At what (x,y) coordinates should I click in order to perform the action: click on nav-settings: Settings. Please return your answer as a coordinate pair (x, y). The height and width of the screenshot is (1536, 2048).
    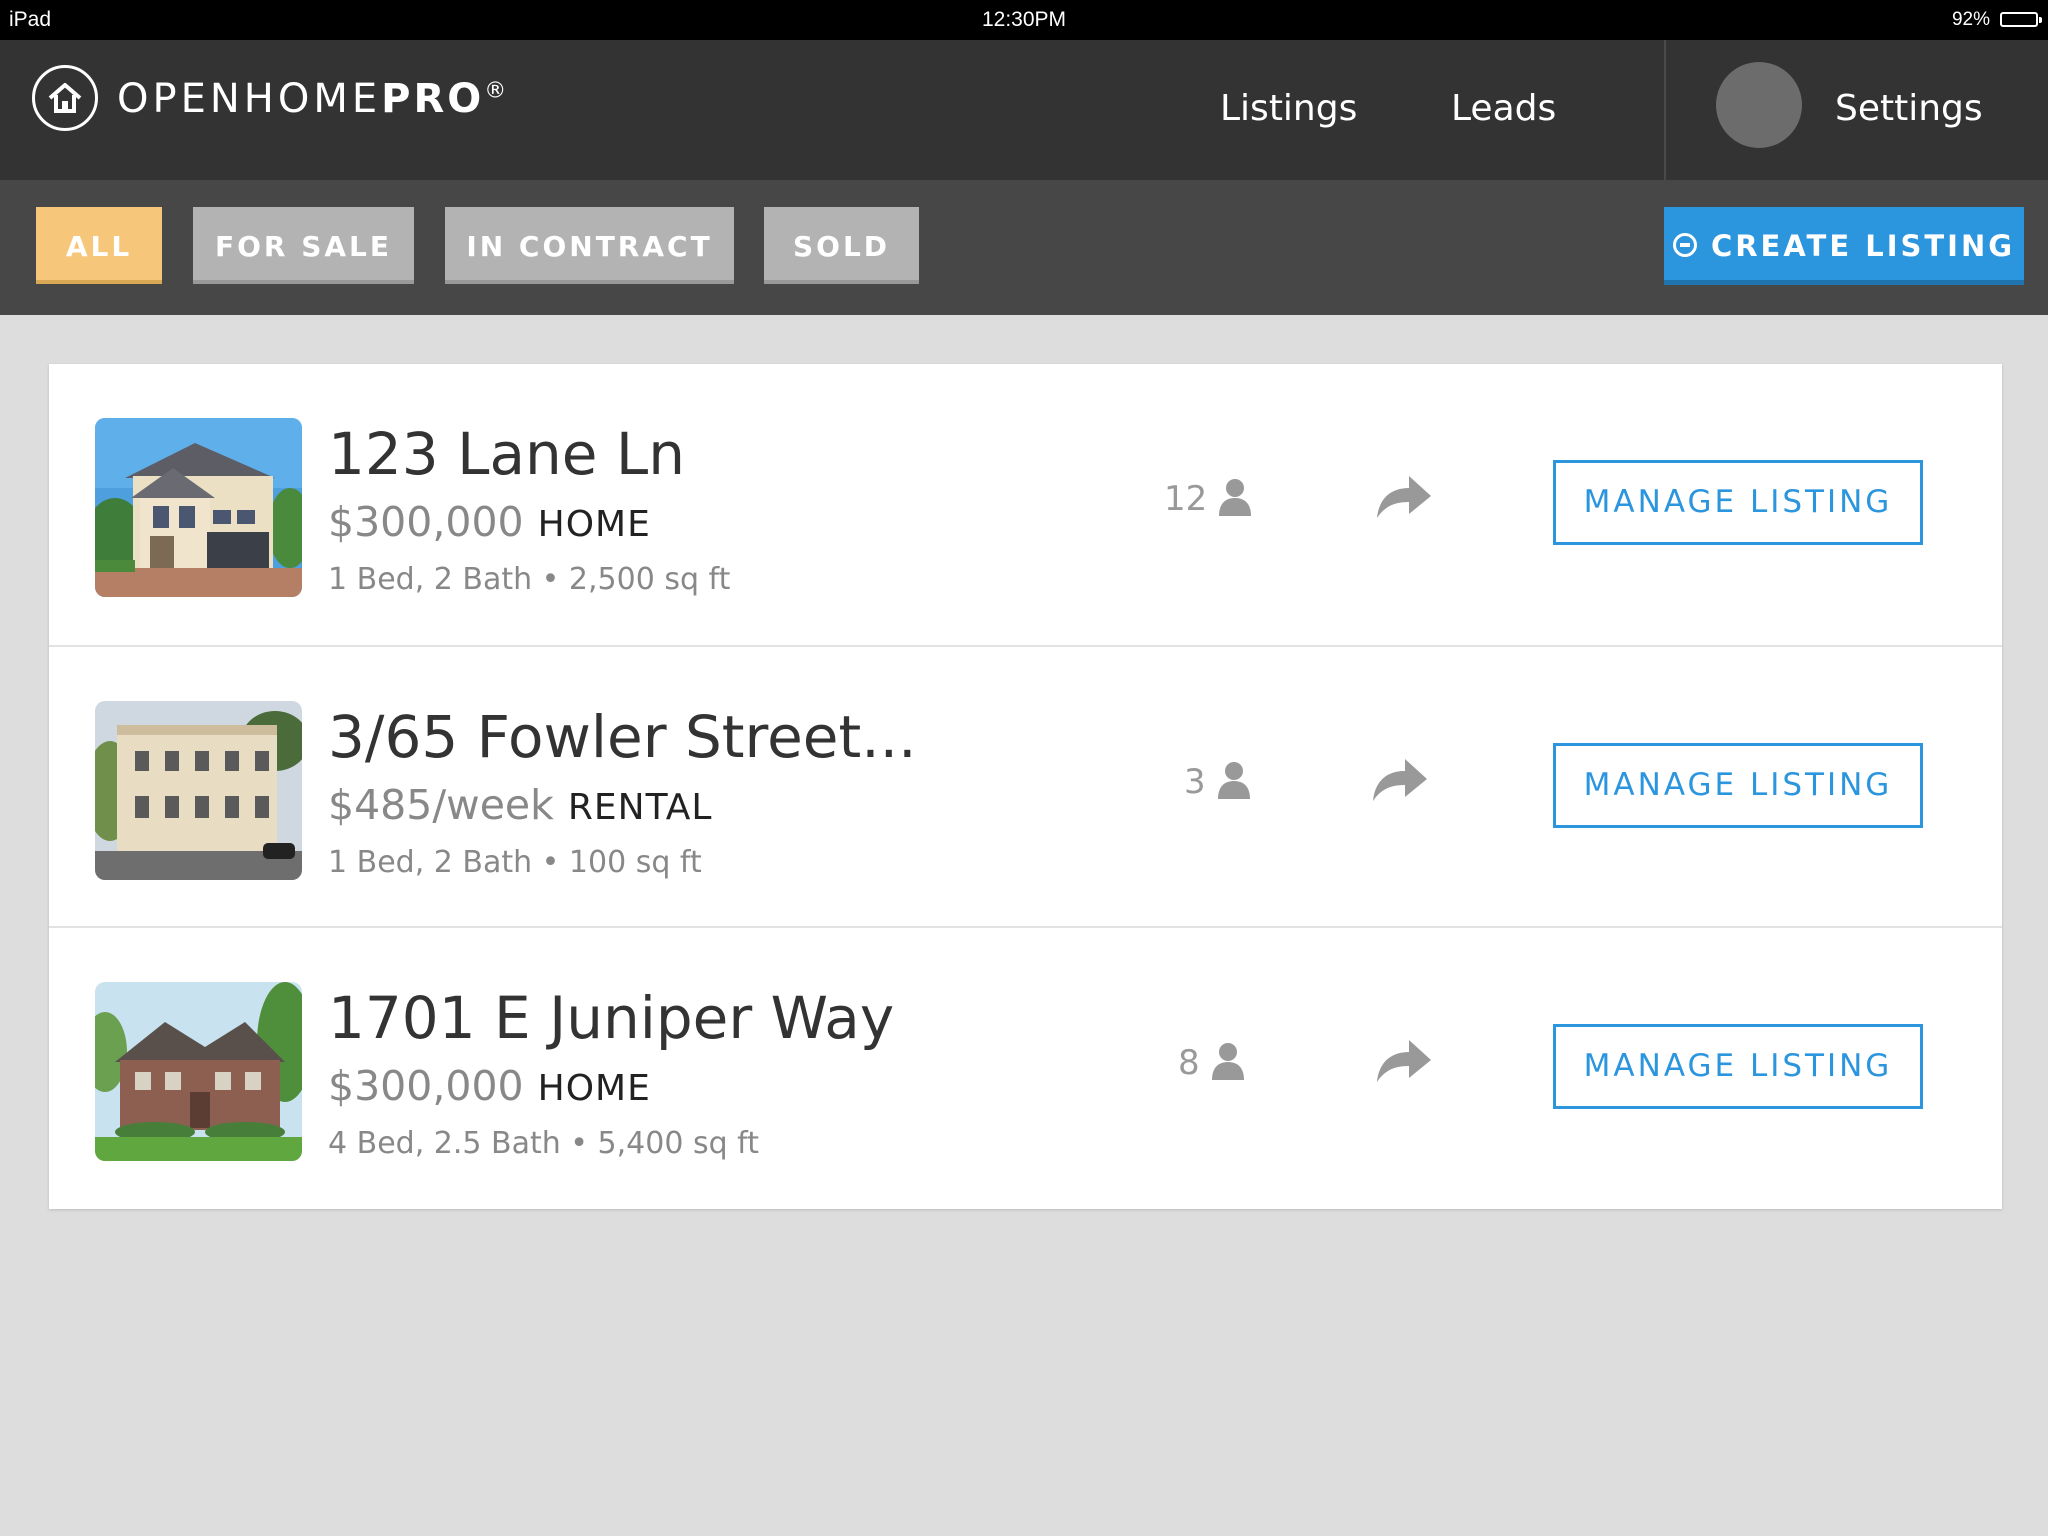
    Looking at the image, I should click on (1909, 108).